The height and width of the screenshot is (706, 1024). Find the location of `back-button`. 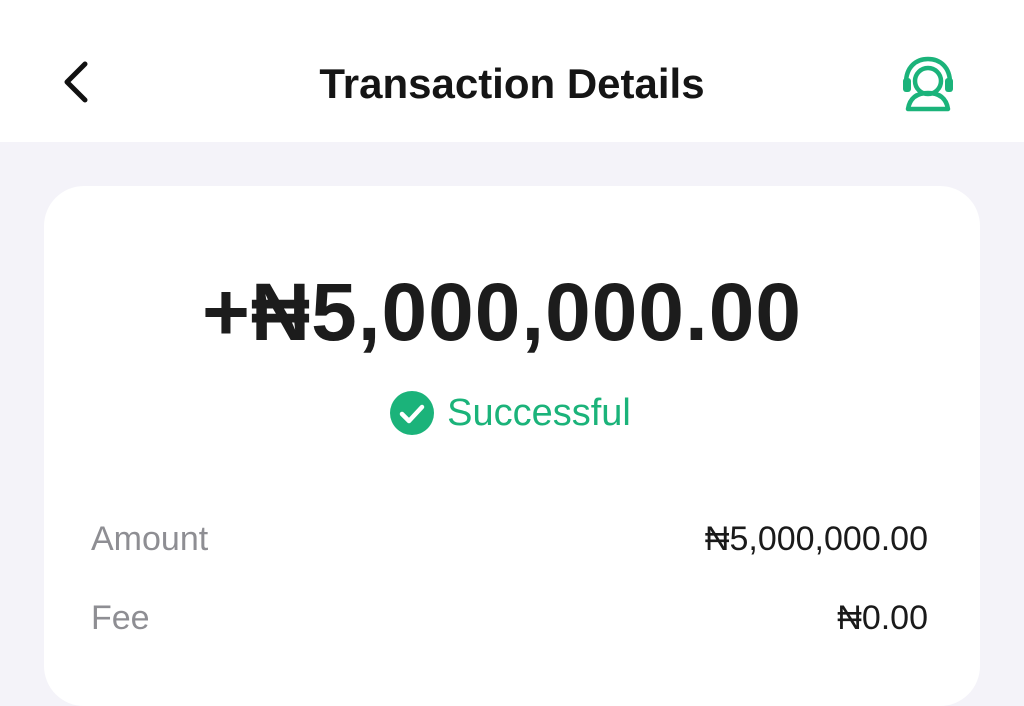

back-button is located at coordinates (76, 82).